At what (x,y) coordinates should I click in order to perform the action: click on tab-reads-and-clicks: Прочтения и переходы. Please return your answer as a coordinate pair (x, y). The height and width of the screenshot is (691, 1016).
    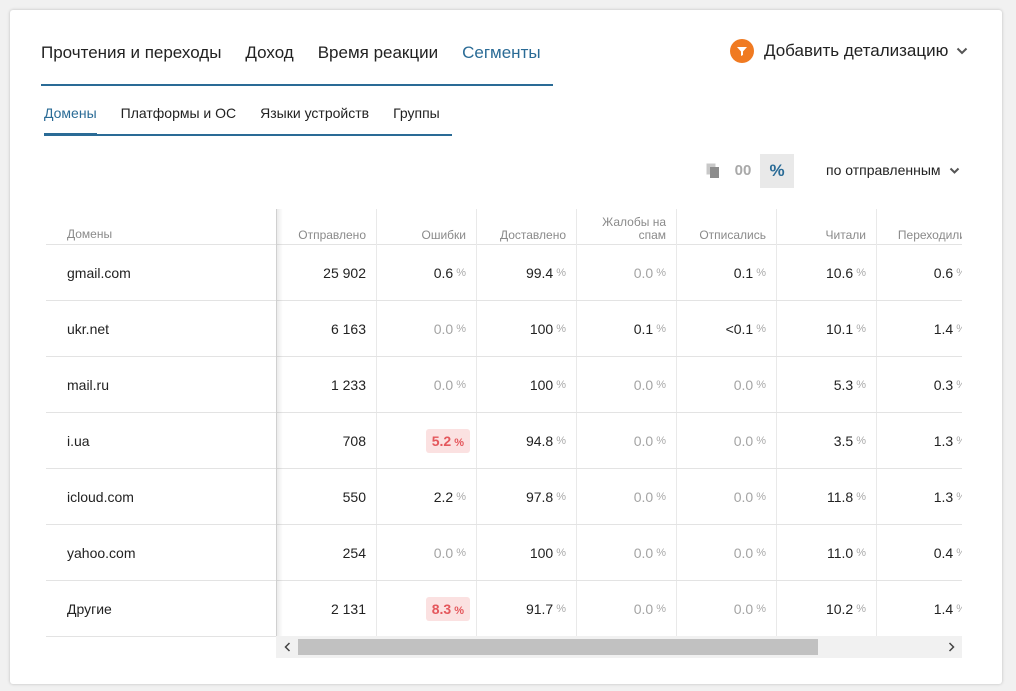
    Looking at the image, I should click on (137, 63).